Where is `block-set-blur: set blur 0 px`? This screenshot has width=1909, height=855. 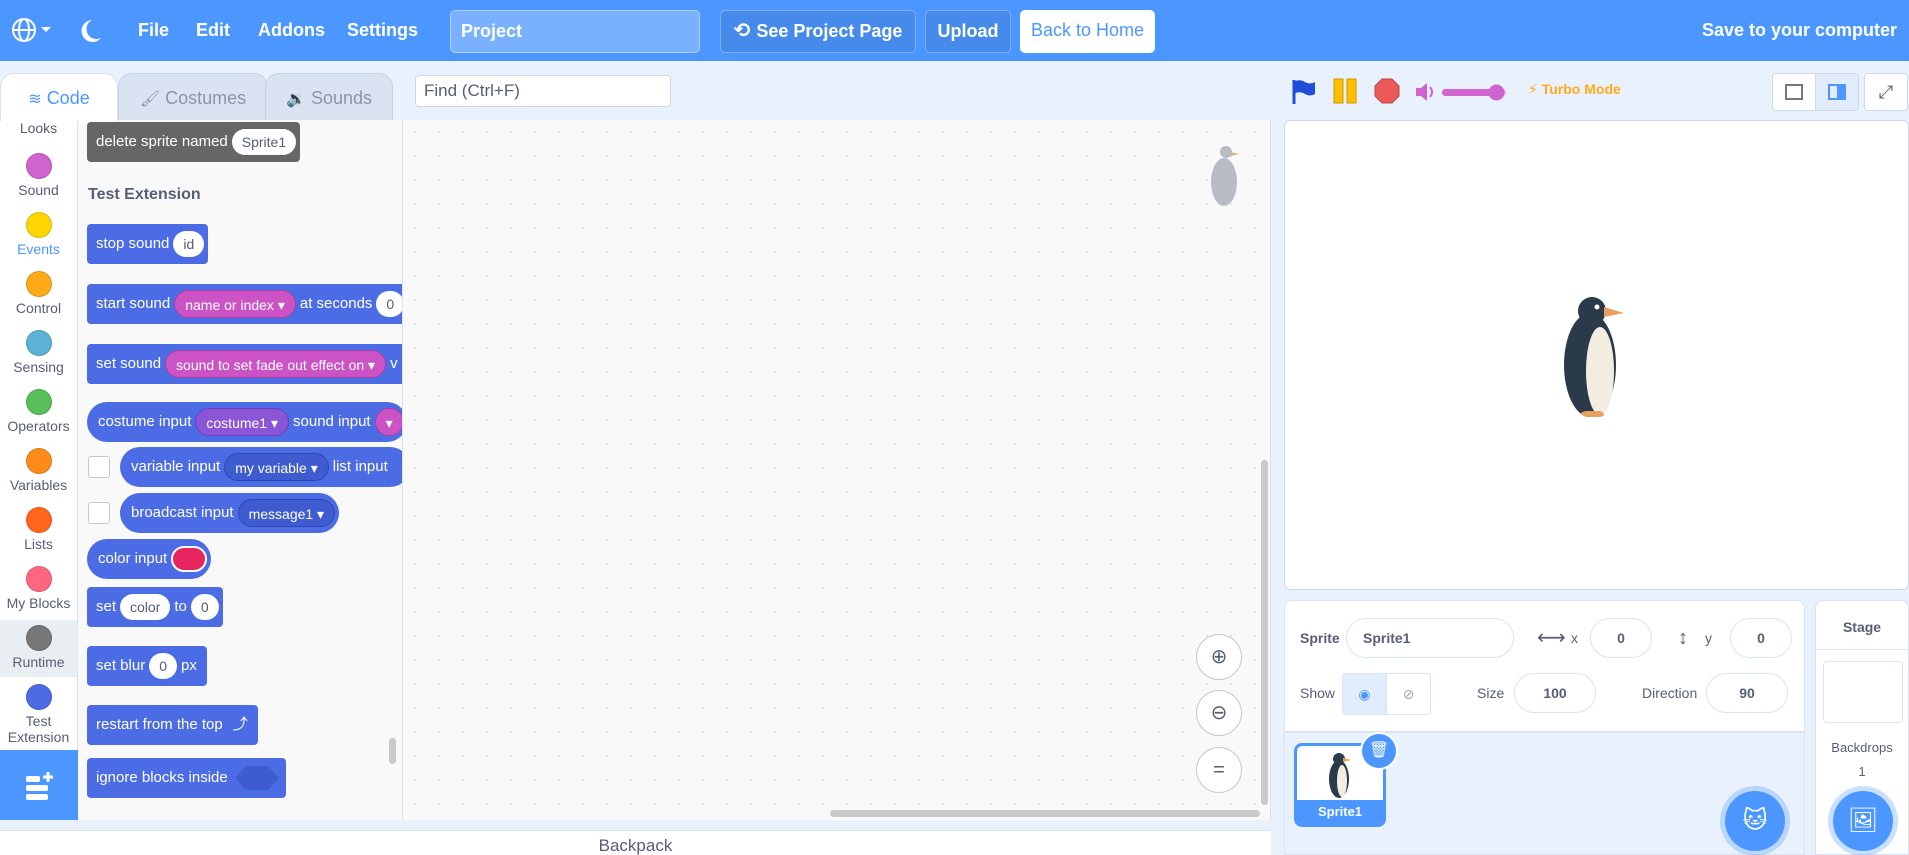
block-set-blur: set blur 0 px is located at coordinates (147, 666).